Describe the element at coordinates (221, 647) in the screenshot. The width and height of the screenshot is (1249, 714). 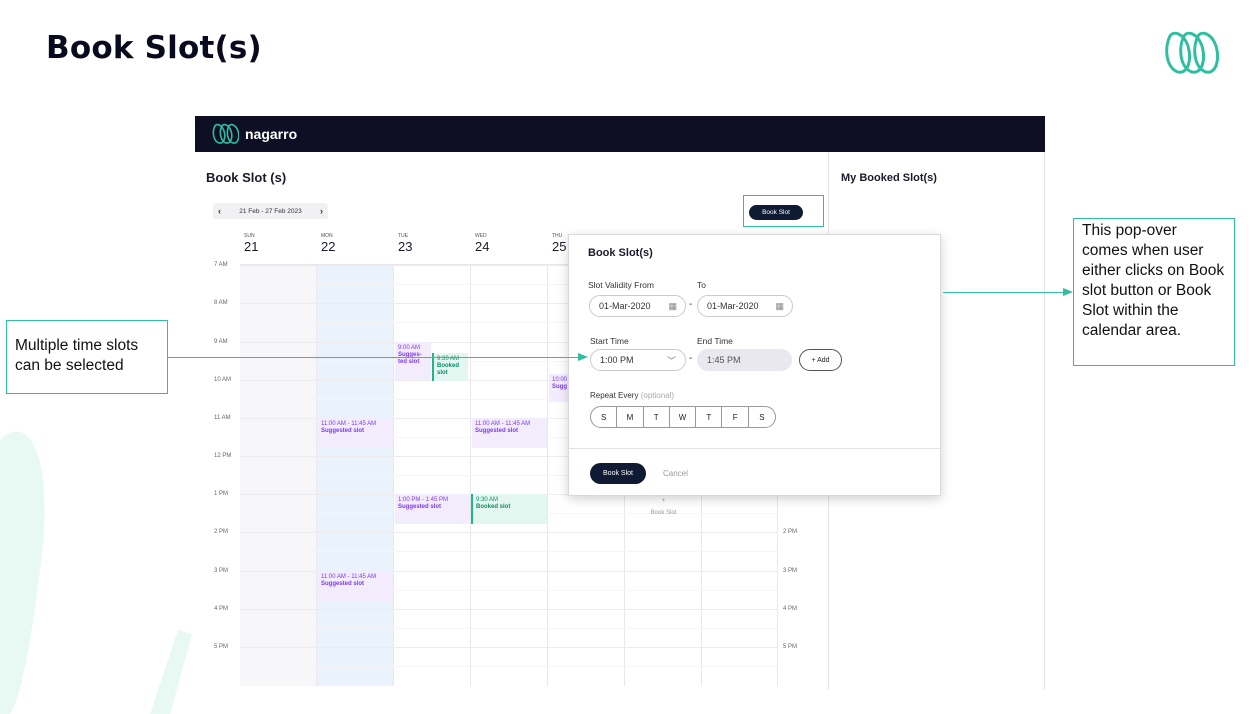
I see `hour-label: 5 PM` at that location.